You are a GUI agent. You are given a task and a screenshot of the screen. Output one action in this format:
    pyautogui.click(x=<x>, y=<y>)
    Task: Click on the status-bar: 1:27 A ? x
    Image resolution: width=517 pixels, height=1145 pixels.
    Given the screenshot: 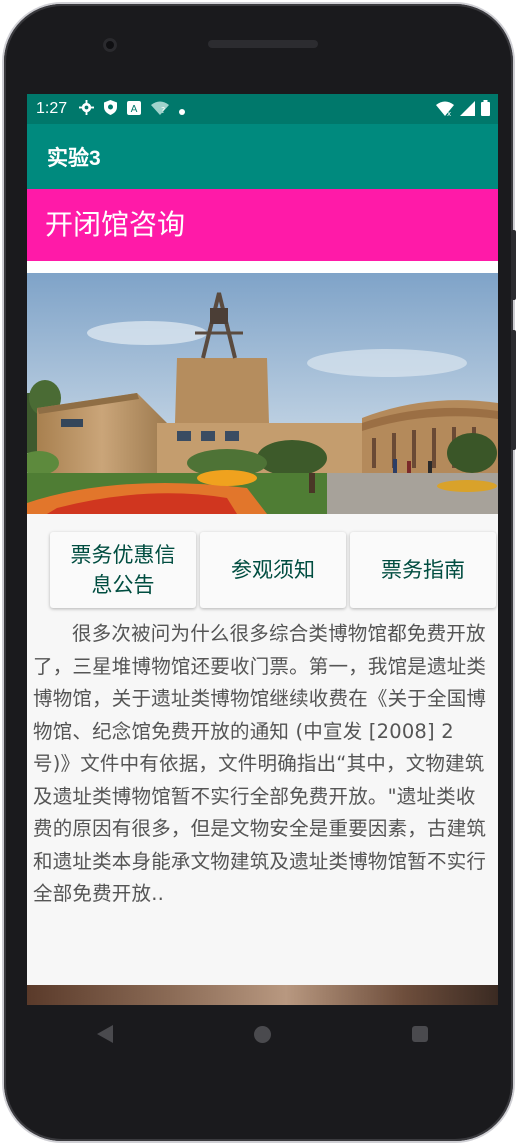 What is the action you would take?
    pyautogui.click(x=262, y=109)
    